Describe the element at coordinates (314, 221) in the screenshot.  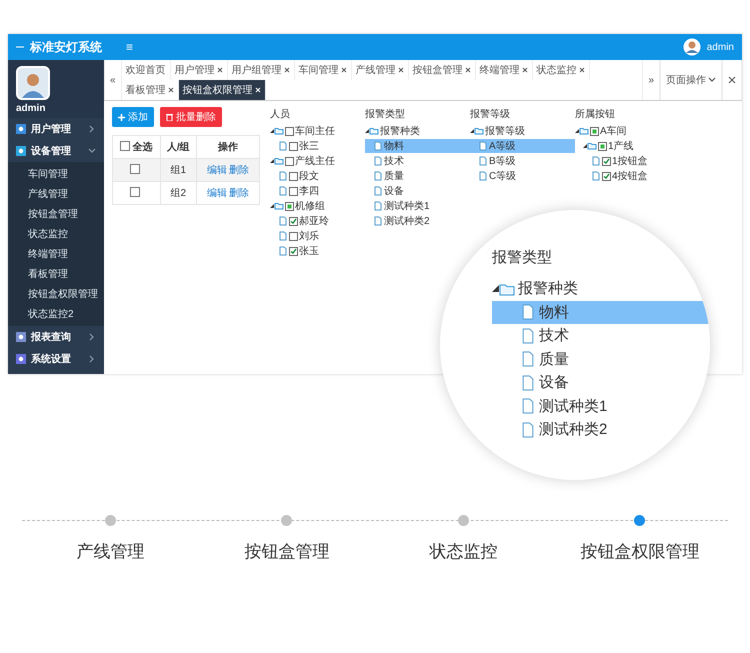
I see `tree-item: 郝亚玲` at that location.